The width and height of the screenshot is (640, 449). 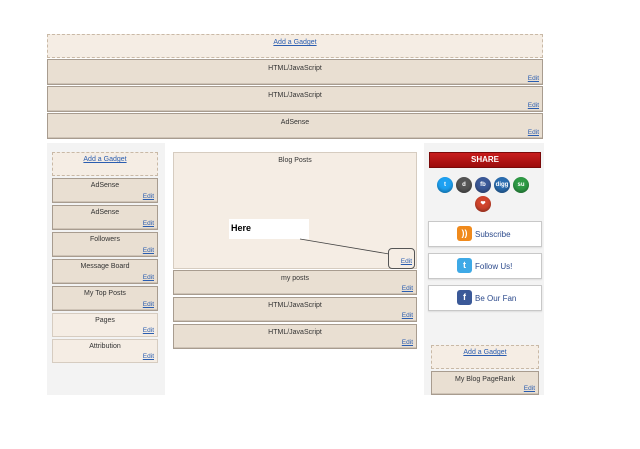 What do you see at coordinates (105, 320) in the screenshot?
I see `gadget-title: Pages` at bounding box center [105, 320].